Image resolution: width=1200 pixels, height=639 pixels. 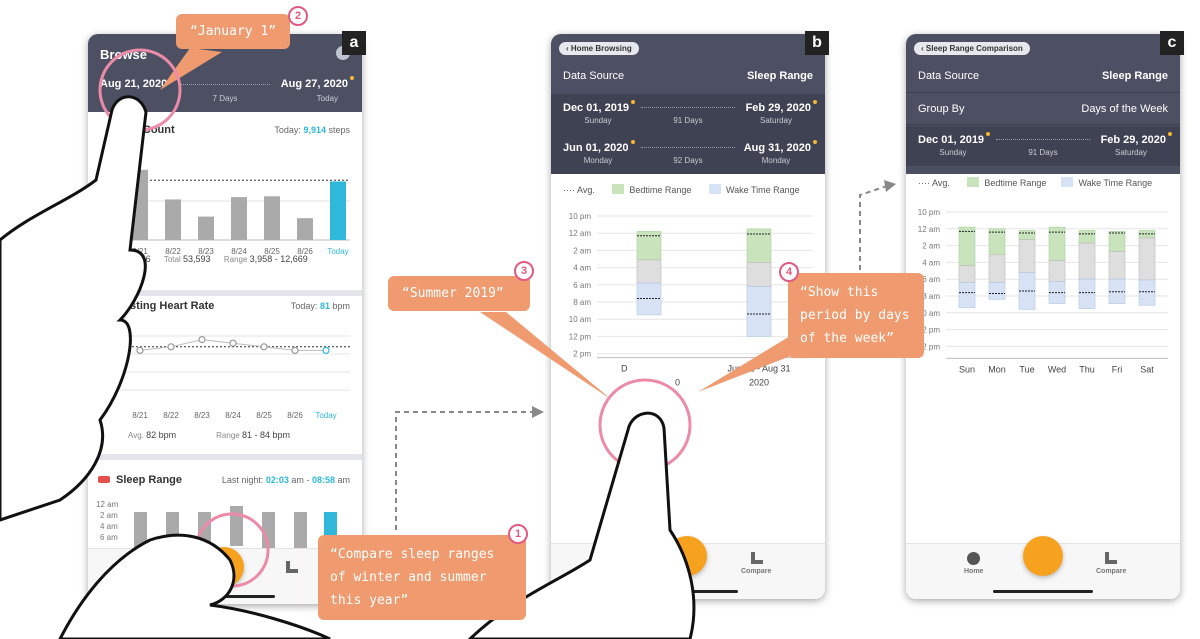 What do you see at coordinates (1134, 76) in the screenshot?
I see `data-source-value: Sleep Range` at bounding box center [1134, 76].